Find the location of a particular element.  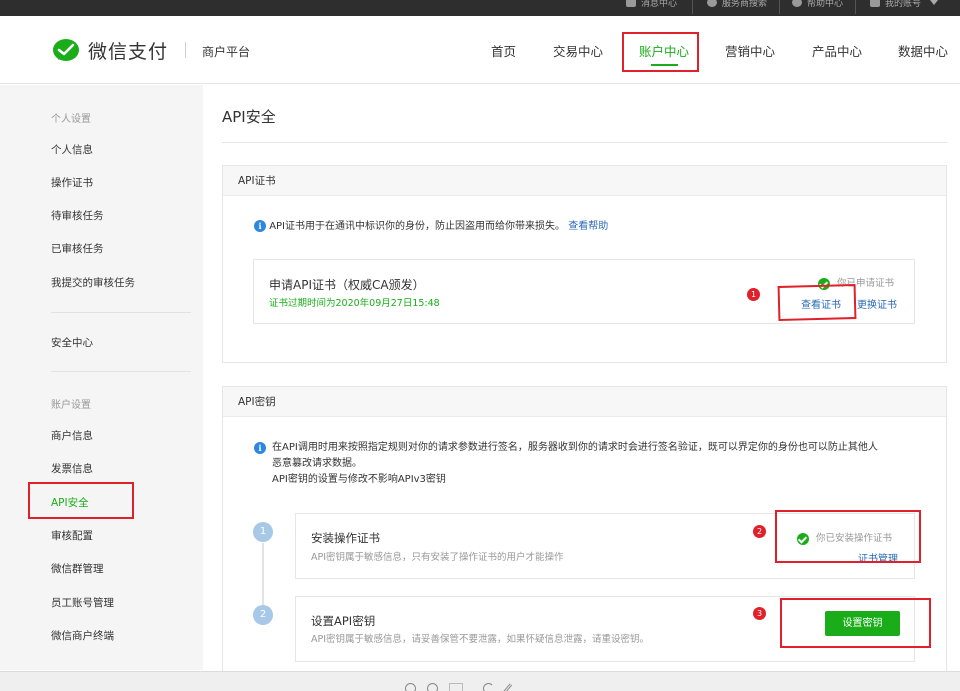

api-key-tip-line2: 恶意篡改请求数据。 is located at coordinates (317, 463).